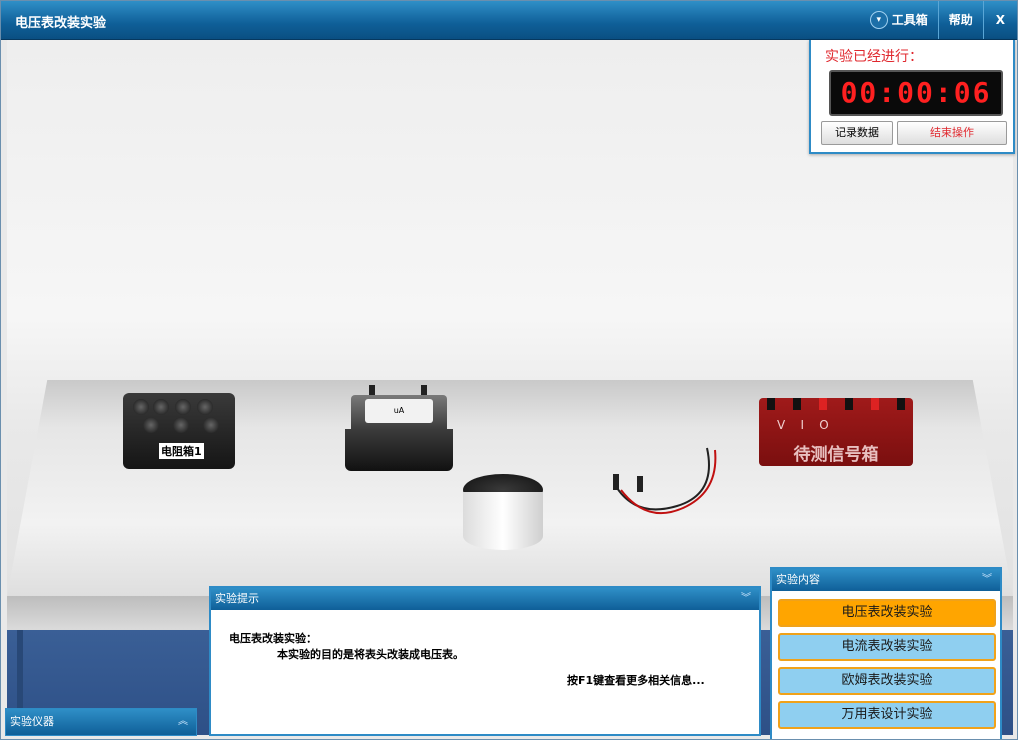  I want to click on chevron-down-icon: ▾, so click(878, 20).